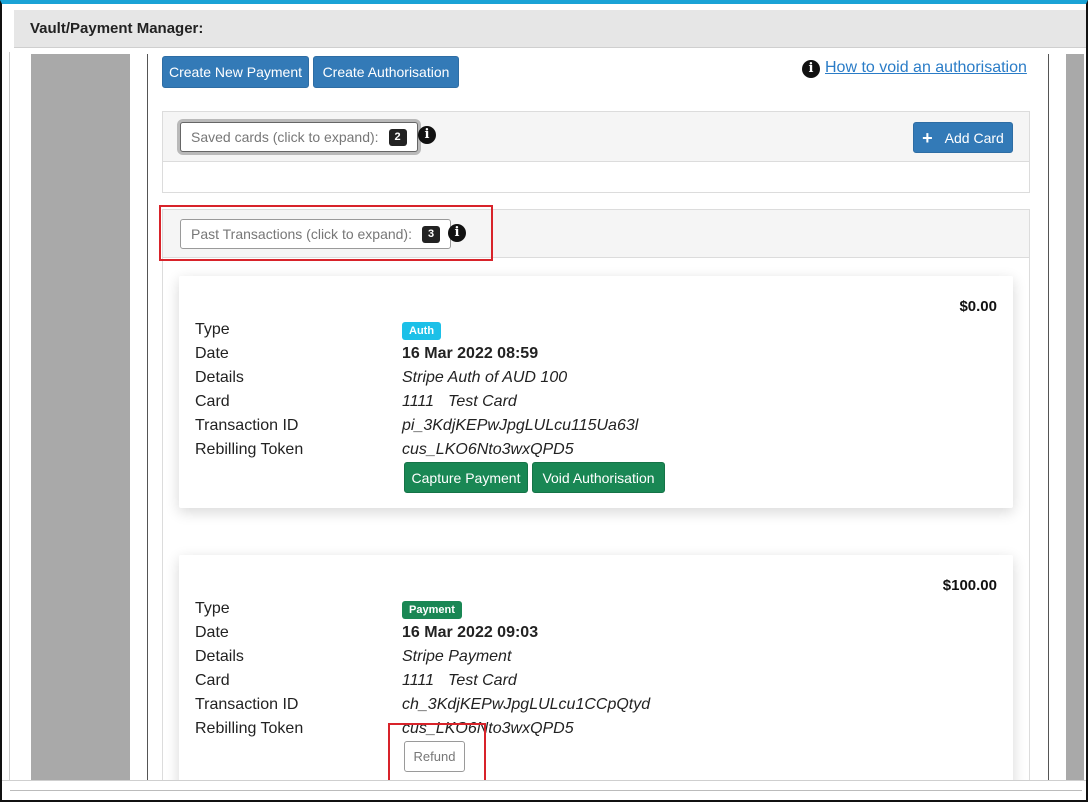  What do you see at coordinates (974, 137) in the screenshot?
I see `add-card-label: Add Card` at bounding box center [974, 137].